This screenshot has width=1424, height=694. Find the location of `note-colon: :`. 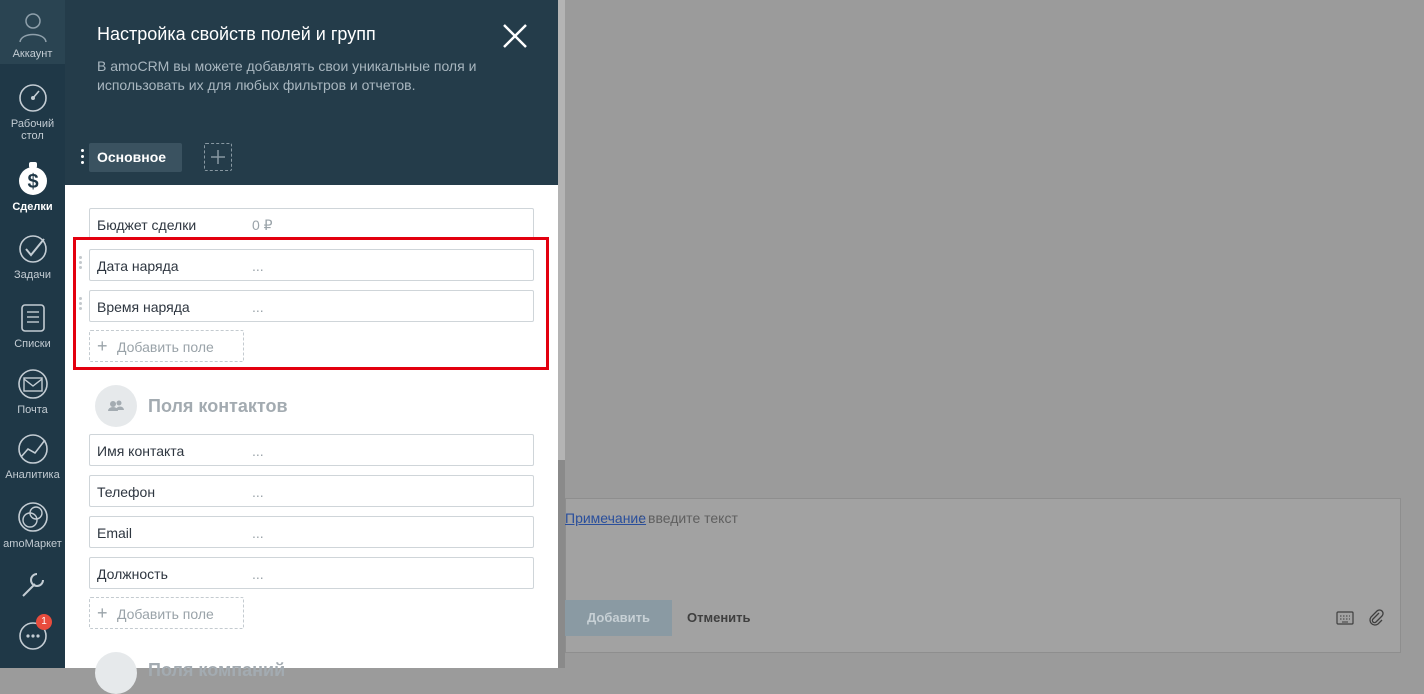

note-colon: : is located at coordinates (641, 518).